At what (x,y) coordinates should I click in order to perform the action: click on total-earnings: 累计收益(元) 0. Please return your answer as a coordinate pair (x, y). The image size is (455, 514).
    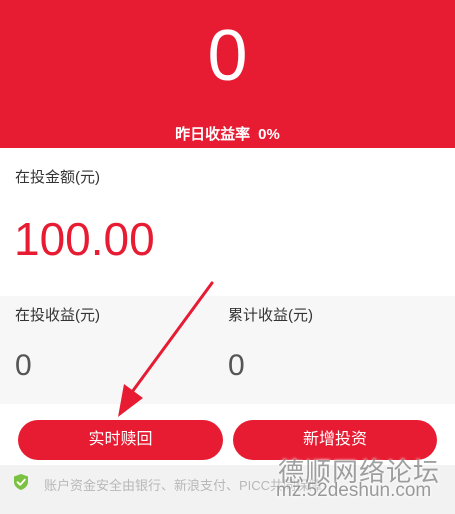
    Looking at the image, I should click on (335, 350).